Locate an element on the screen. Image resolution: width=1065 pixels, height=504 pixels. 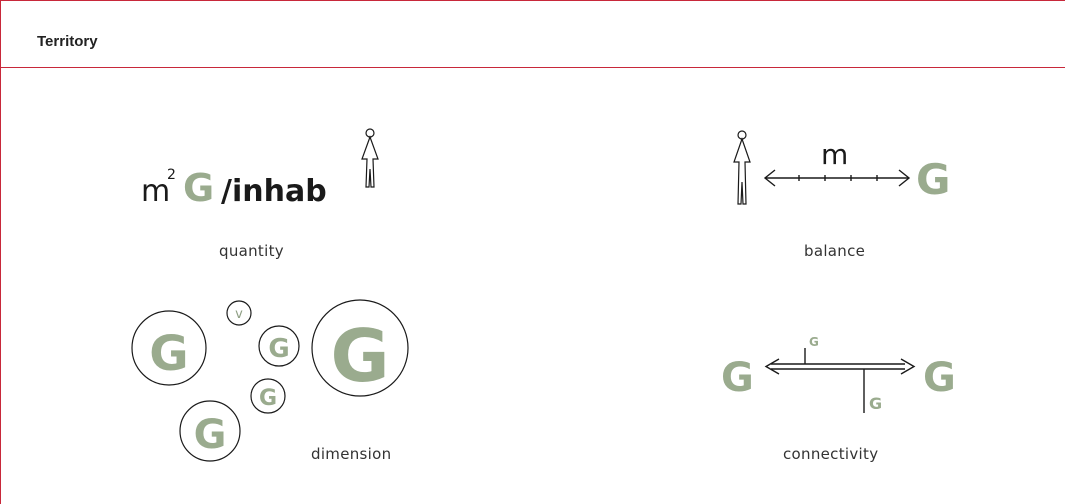
panel-title: Territory is located at coordinates (67, 41).